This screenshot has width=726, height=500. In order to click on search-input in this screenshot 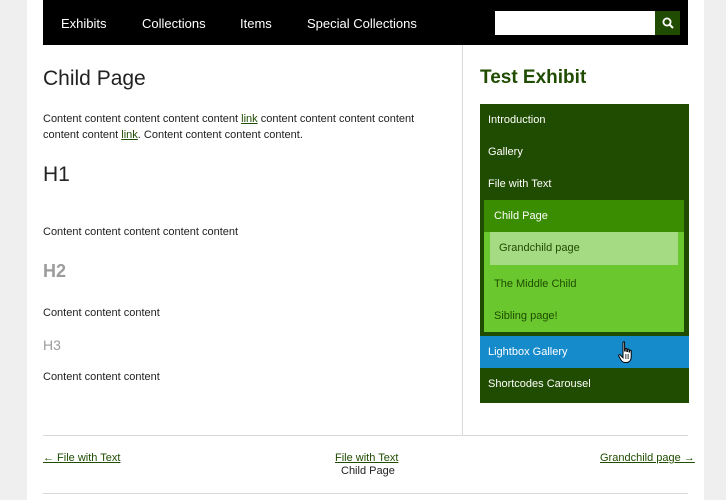, I will do `click(575, 23)`.